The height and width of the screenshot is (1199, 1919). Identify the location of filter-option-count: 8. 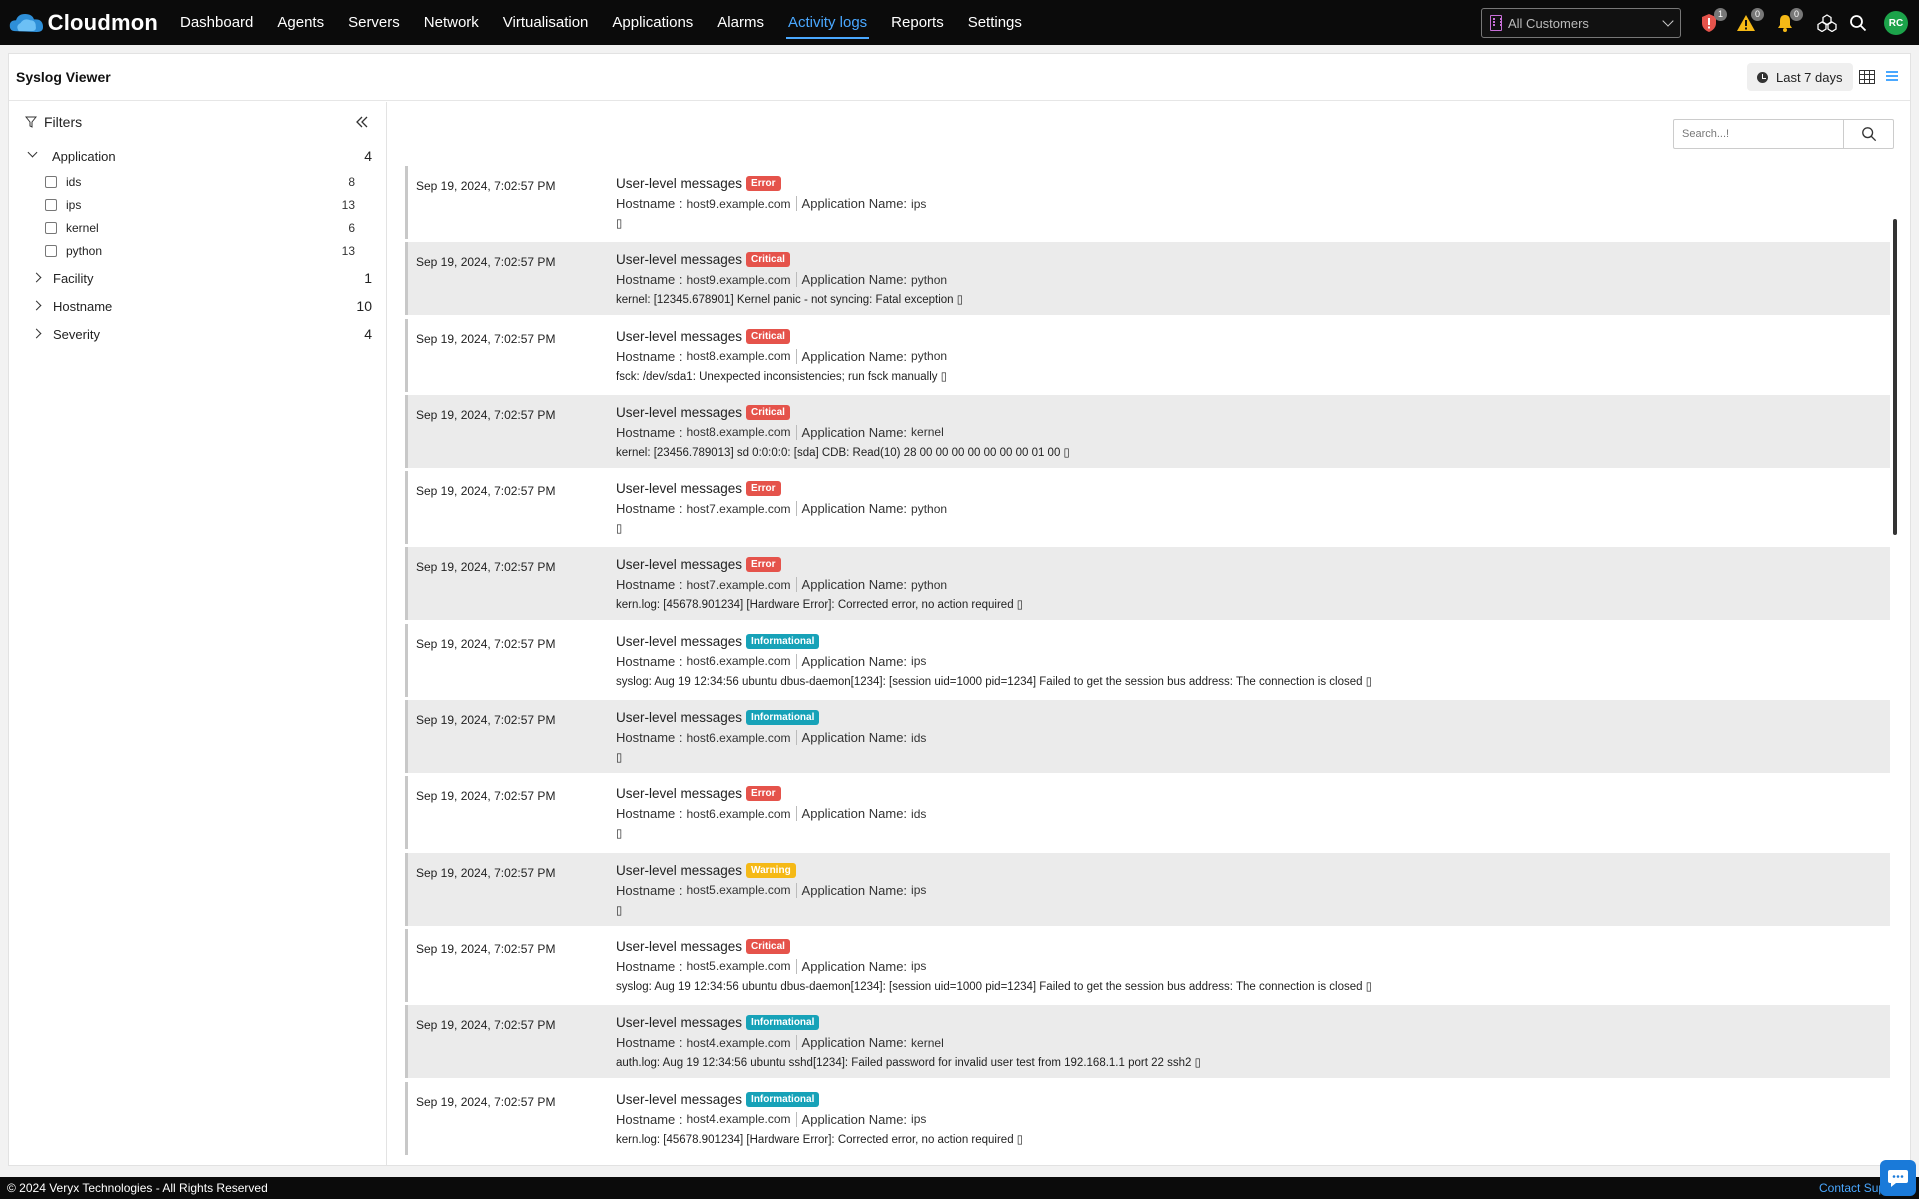
(351, 181).